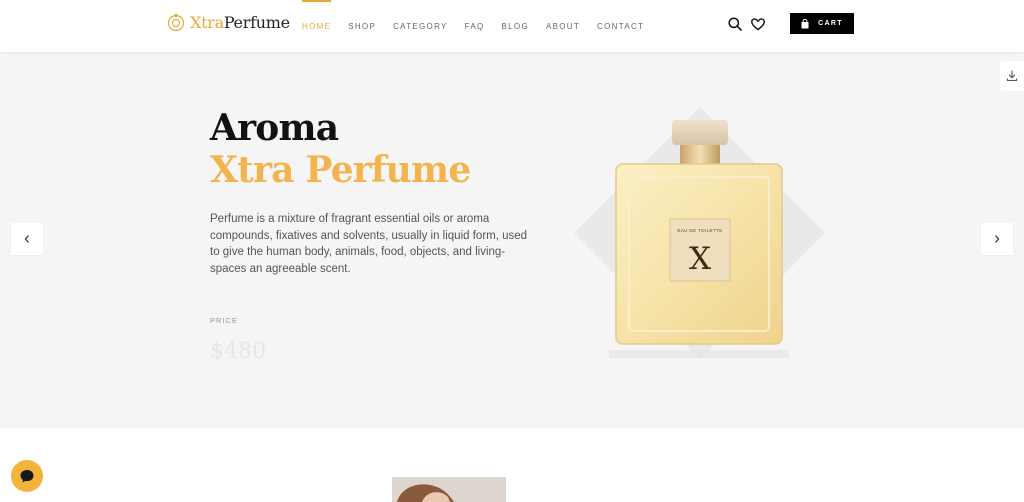  What do you see at coordinates (425, 493) in the screenshot?
I see `model-photo` at bounding box center [425, 493].